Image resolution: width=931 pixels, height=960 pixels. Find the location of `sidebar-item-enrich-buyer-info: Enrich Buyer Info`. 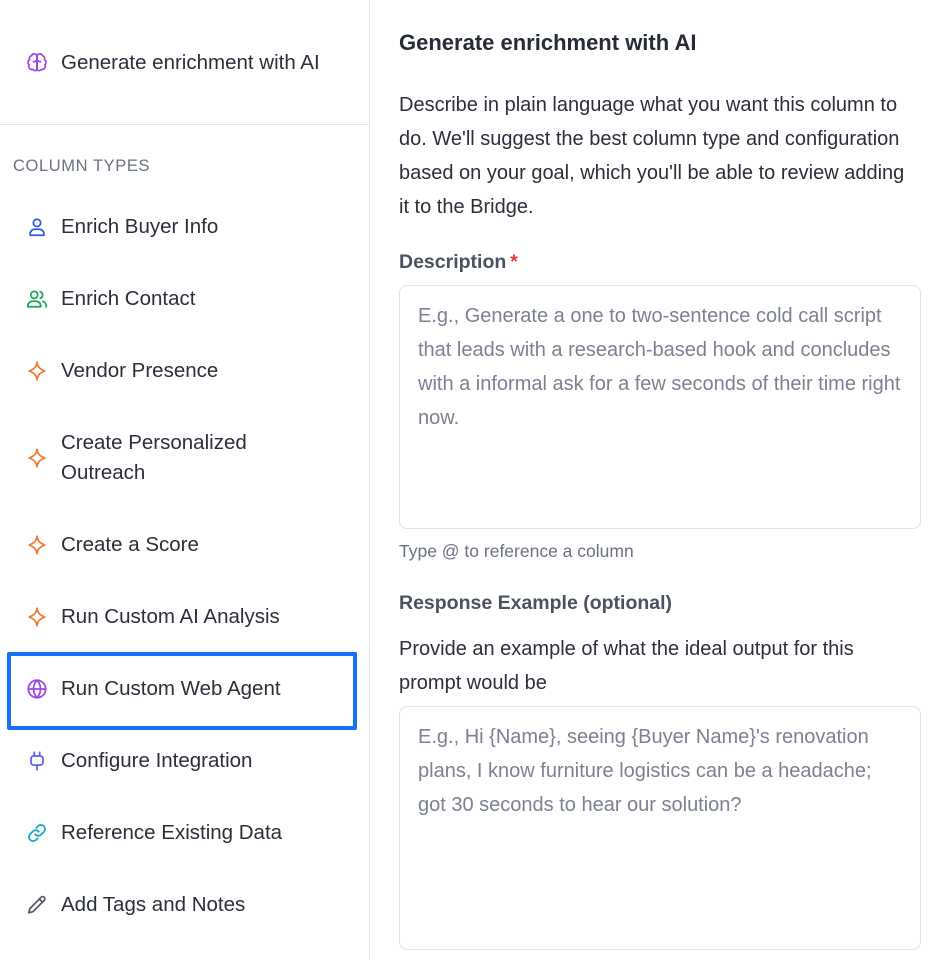

sidebar-item-enrich-buyer-info: Enrich Buyer Info is located at coordinates (189, 227).